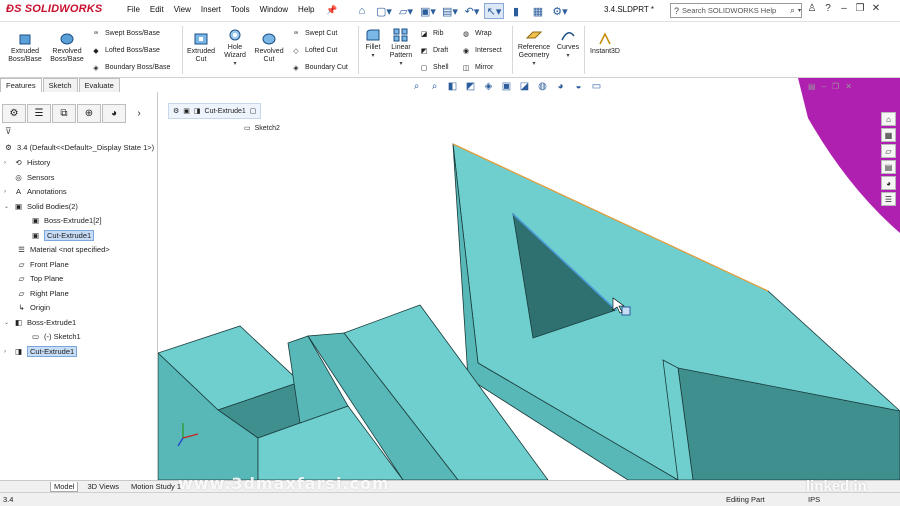 The height and width of the screenshot is (506, 900). What do you see at coordinates (319, 67) in the screenshot?
I see `boundary-cut-button: ◈ Boundary Cut` at bounding box center [319, 67].